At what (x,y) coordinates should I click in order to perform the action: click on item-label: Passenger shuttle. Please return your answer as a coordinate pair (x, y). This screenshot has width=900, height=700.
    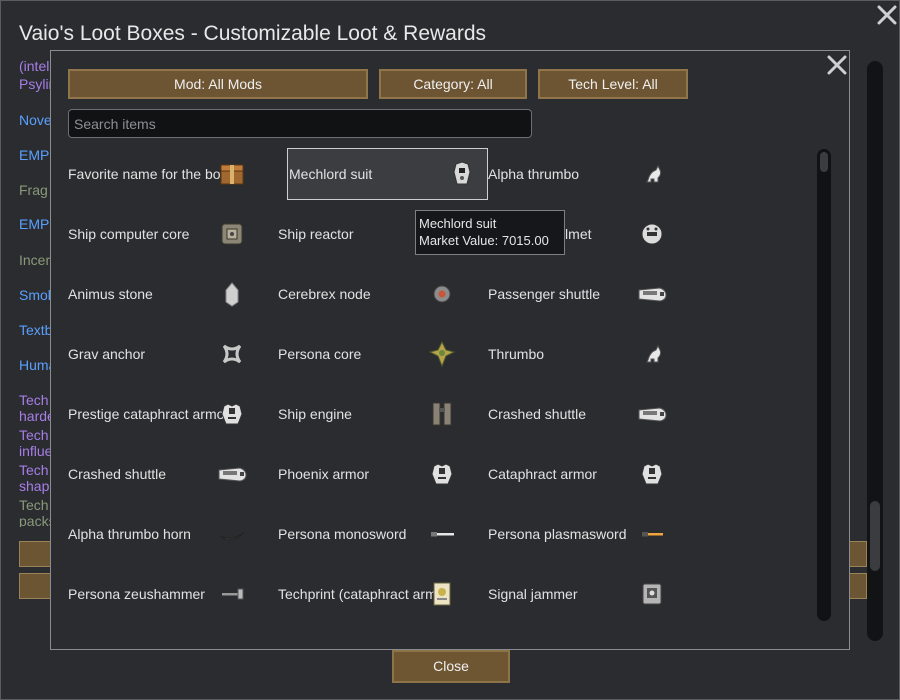
    Looking at the image, I should click on (544, 294).